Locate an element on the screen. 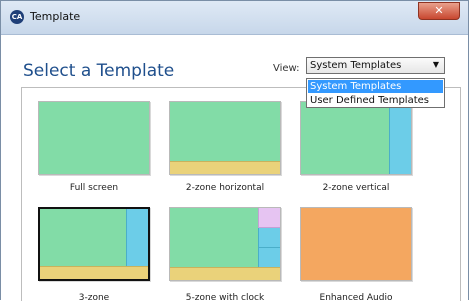  window-title: Template is located at coordinates (55, 16).